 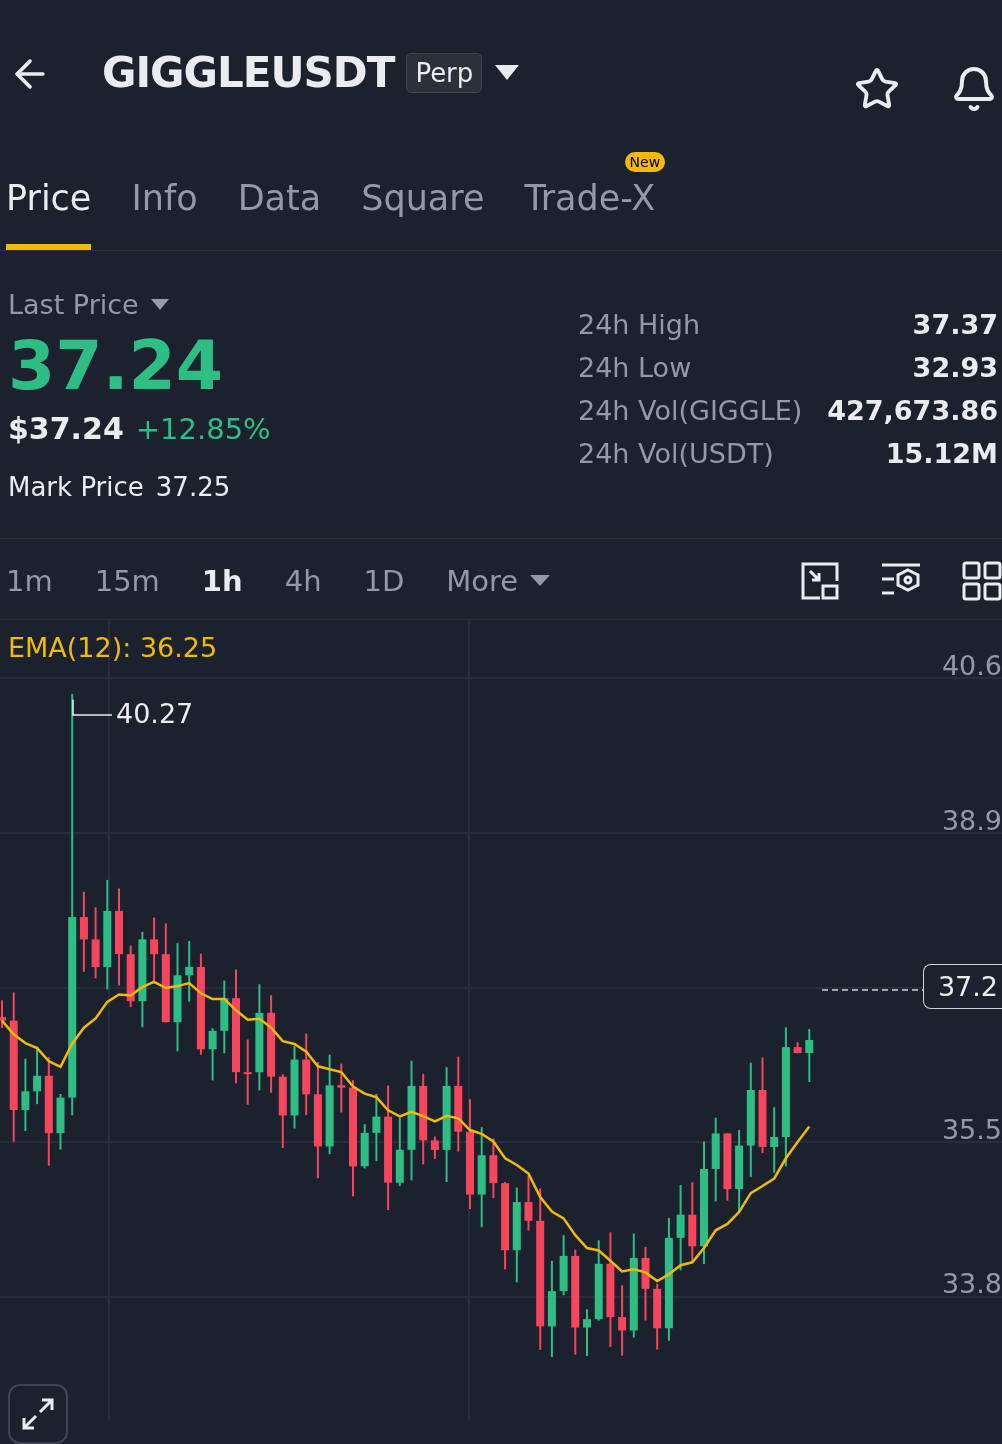 I want to click on axis-label: 33.8, so click(x=971, y=1283).